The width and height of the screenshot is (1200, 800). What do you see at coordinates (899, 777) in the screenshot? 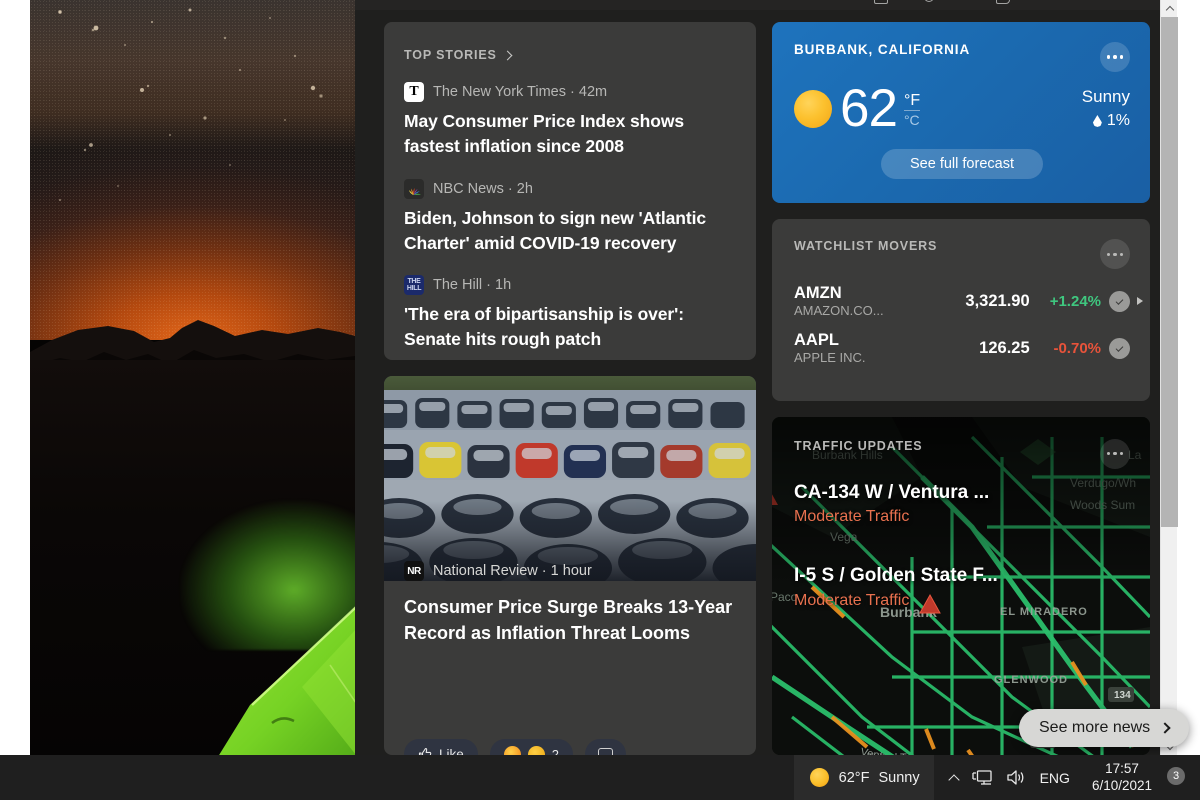
I see `taskbar-condition: Sunny` at bounding box center [899, 777].